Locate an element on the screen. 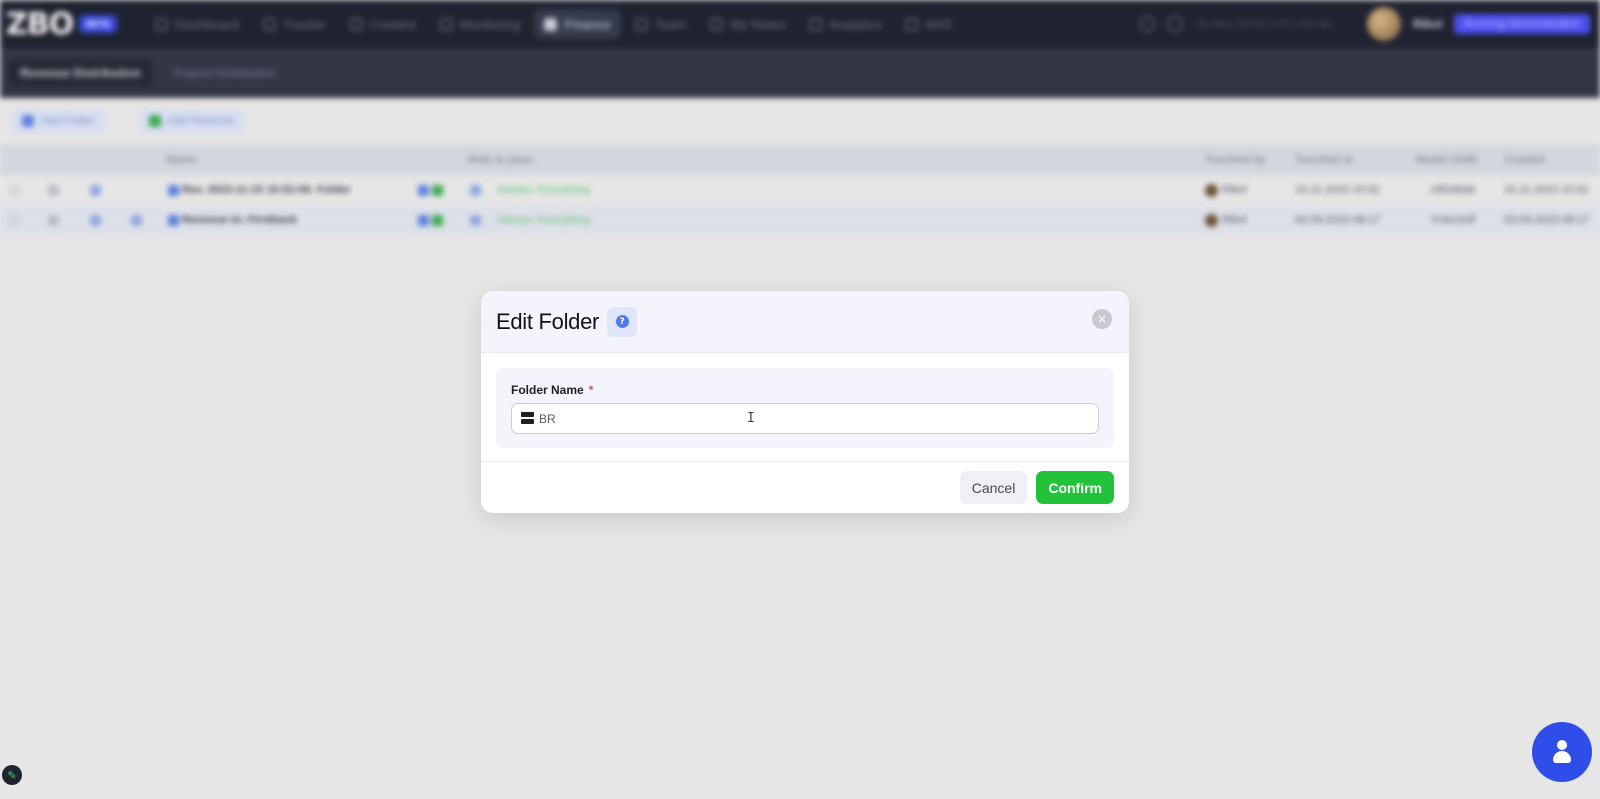 This screenshot has height=799, width=1600. help-button: ? is located at coordinates (622, 321).